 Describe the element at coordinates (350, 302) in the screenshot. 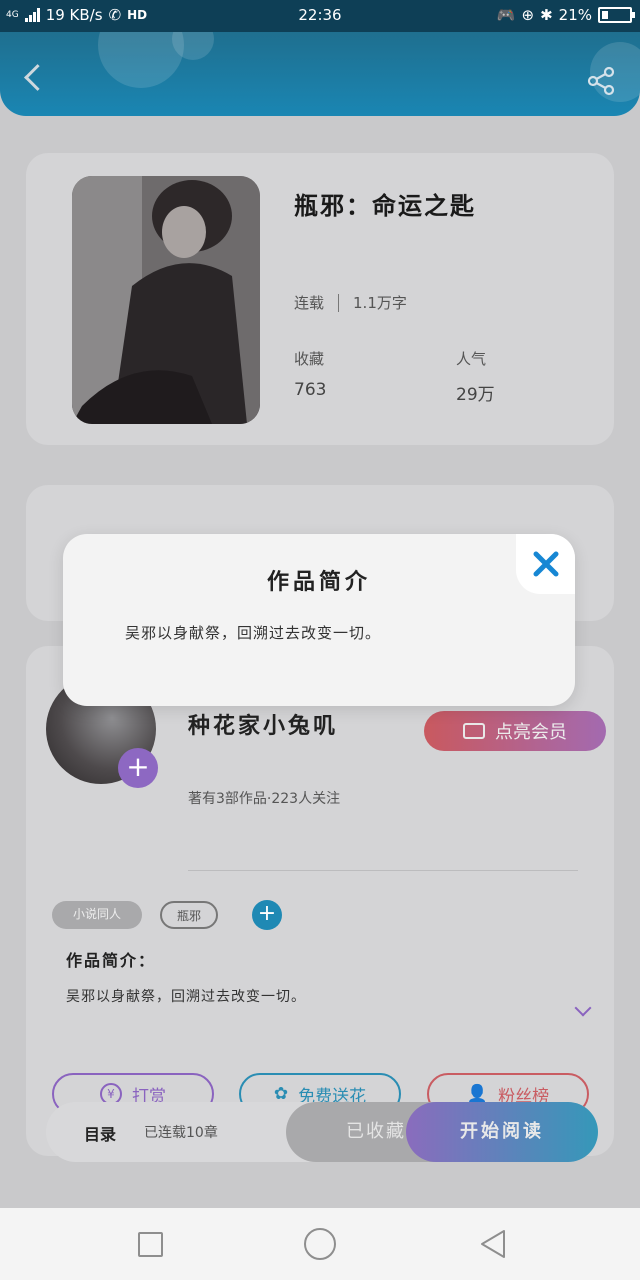

I see `book-meta: 连载 1.1万字` at that location.